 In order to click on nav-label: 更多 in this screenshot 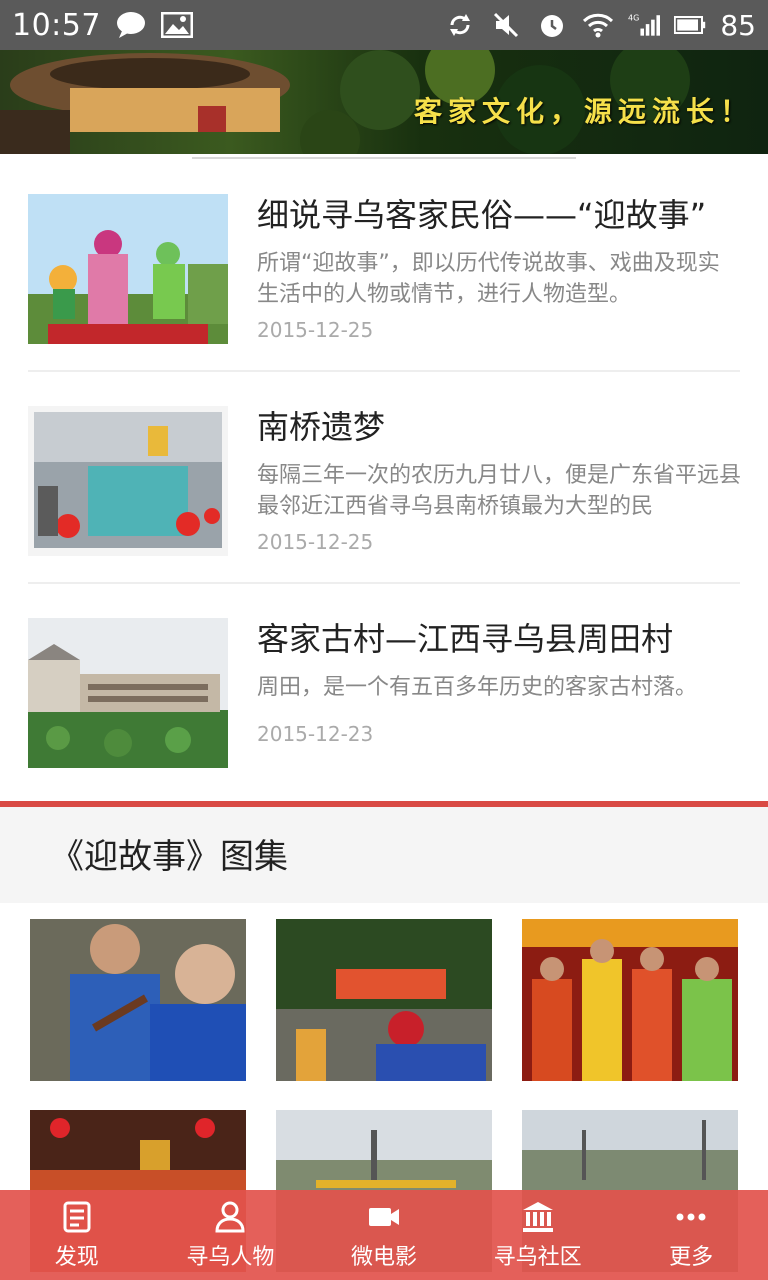, I will do `click(691, 1257)`.